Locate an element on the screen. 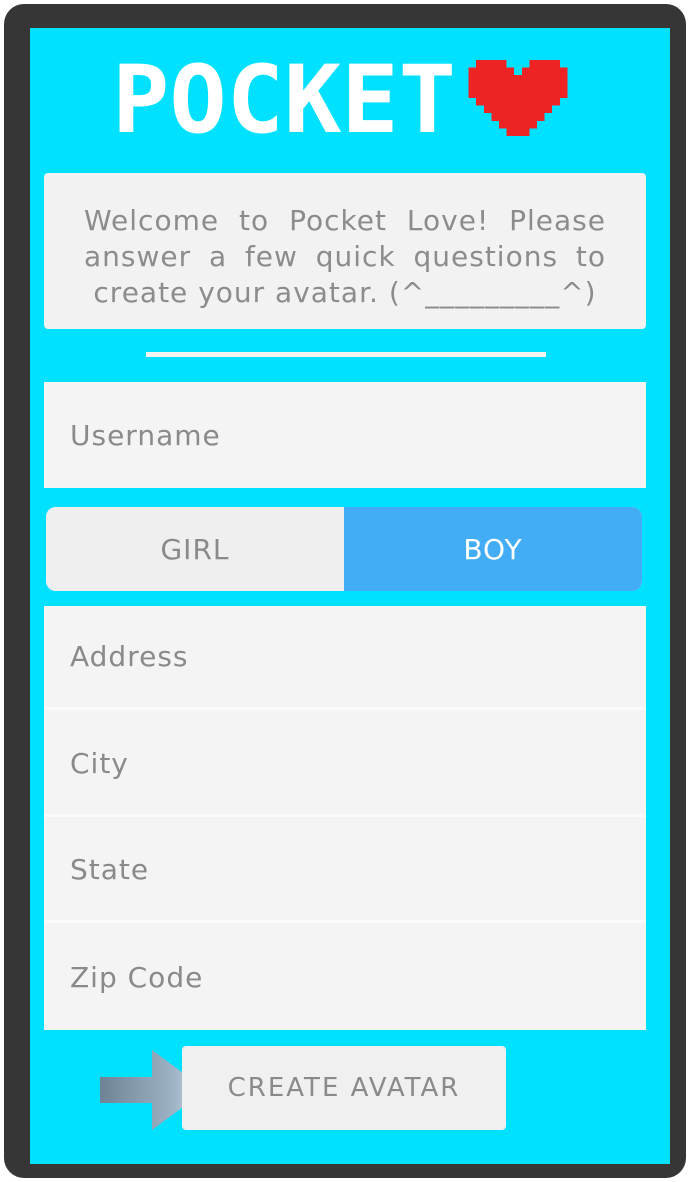 Image resolution: width=690 pixels, height=1182 pixels. gender-boy-button: BOY is located at coordinates (493, 549).